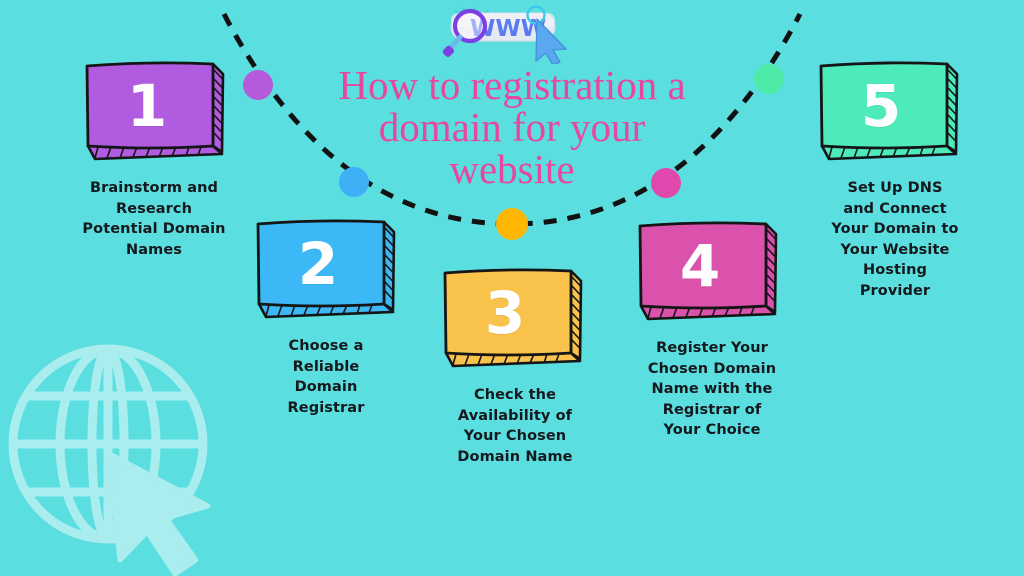 Image resolution: width=1024 pixels, height=576 pixels. I want to click on step-4-box: 4, so click(707, 273).